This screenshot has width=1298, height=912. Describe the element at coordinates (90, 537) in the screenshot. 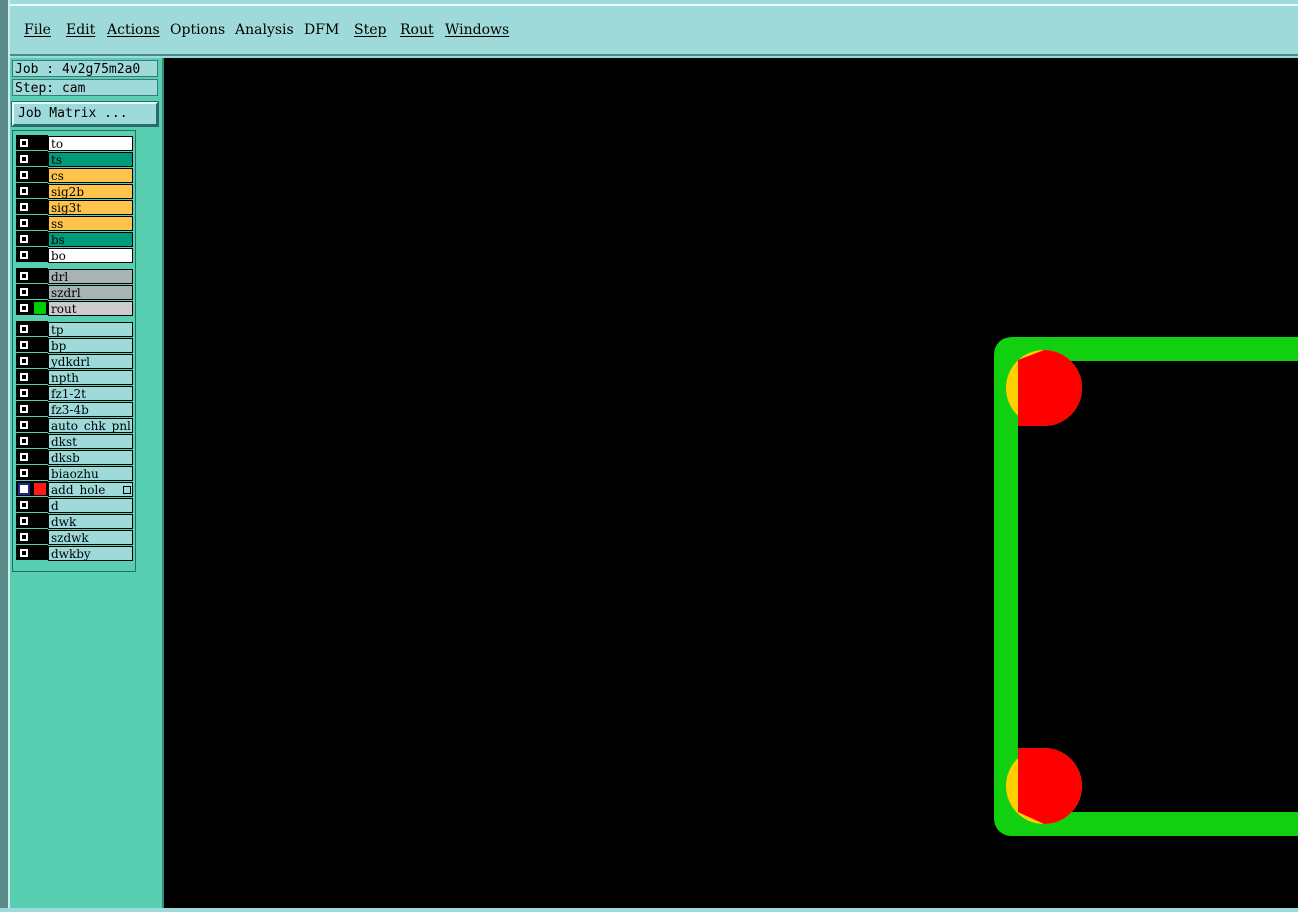

I see `layer-name: szdwk` at that location.